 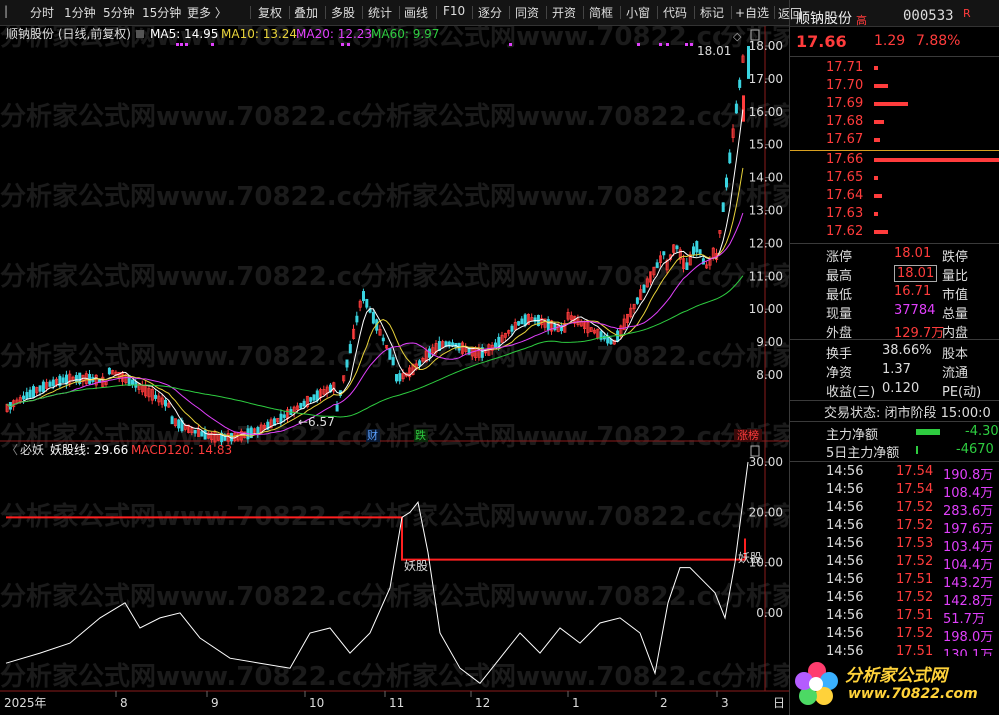 I want to click on stock-name: 顺钠股份, so click(x=824, y=19).